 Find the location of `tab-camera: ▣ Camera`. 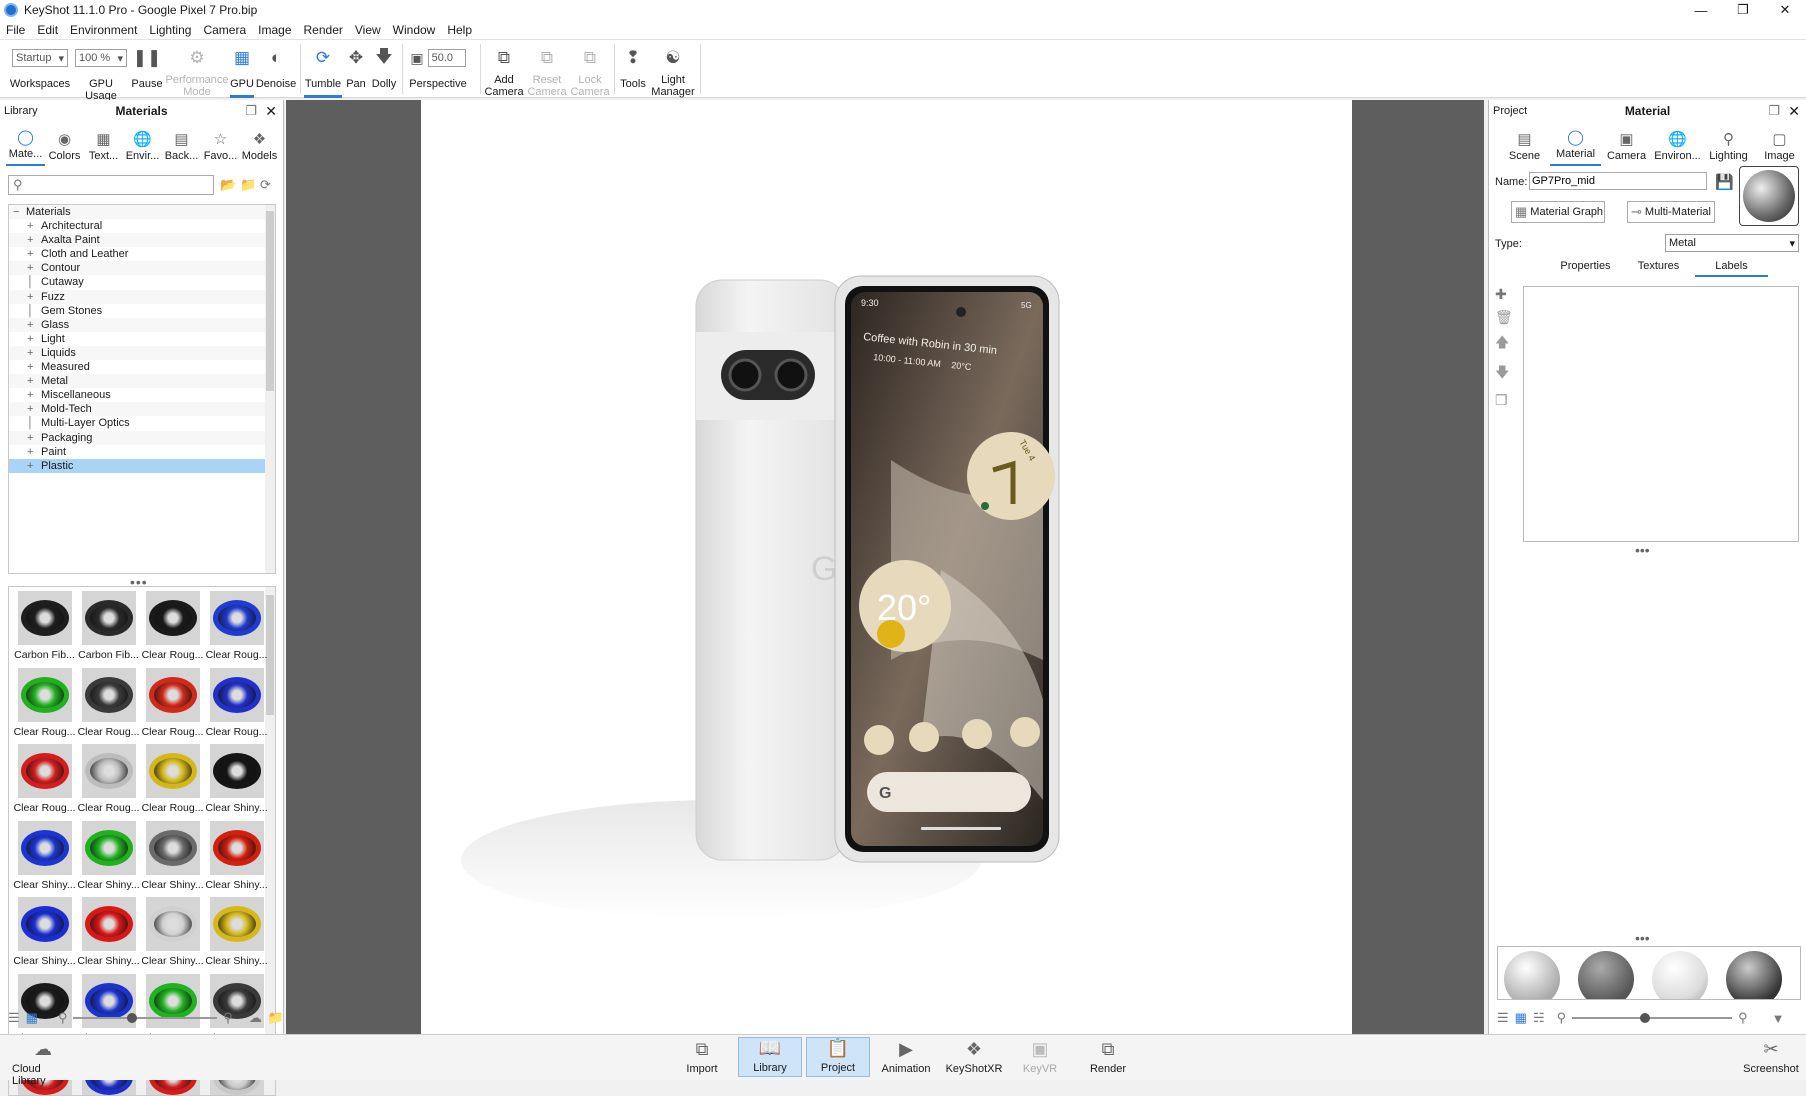

tab-camera: ▣ Camera is located at coordinates (1626, 148).